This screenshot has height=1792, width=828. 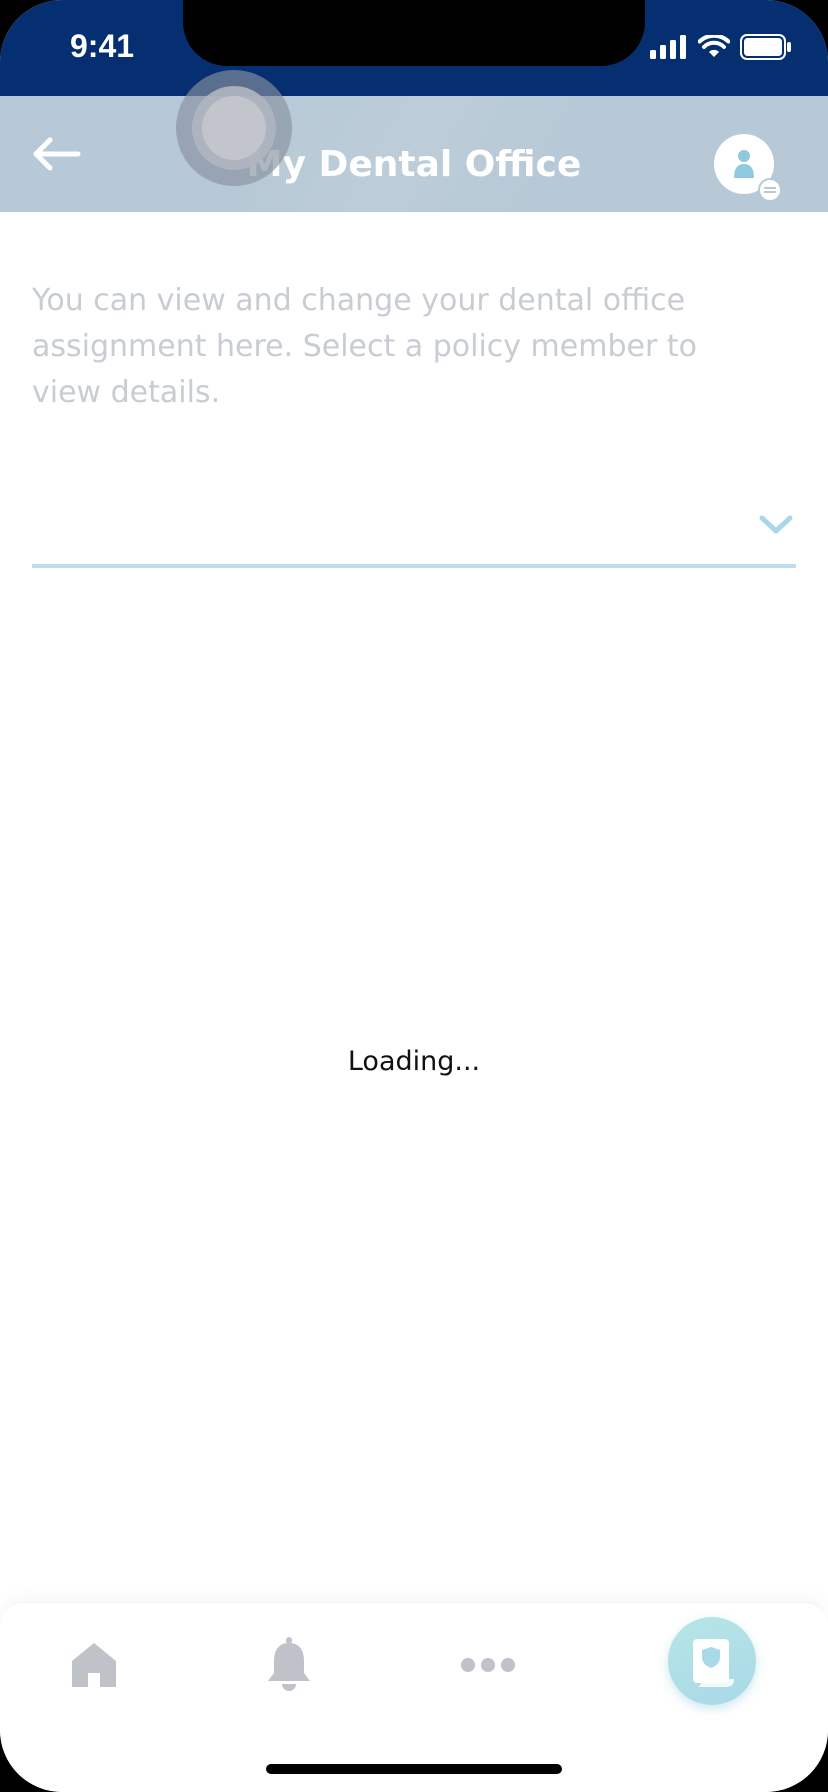 I want to click on profile-button, so click(x=748, y=168).